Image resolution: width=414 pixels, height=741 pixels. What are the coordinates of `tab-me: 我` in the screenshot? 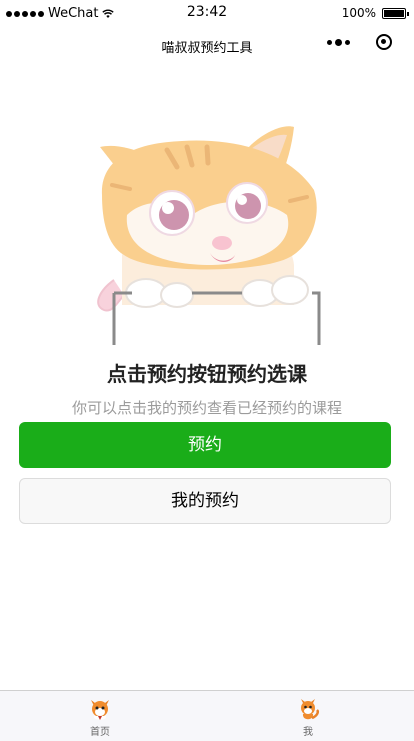 It's located at (308, 716).